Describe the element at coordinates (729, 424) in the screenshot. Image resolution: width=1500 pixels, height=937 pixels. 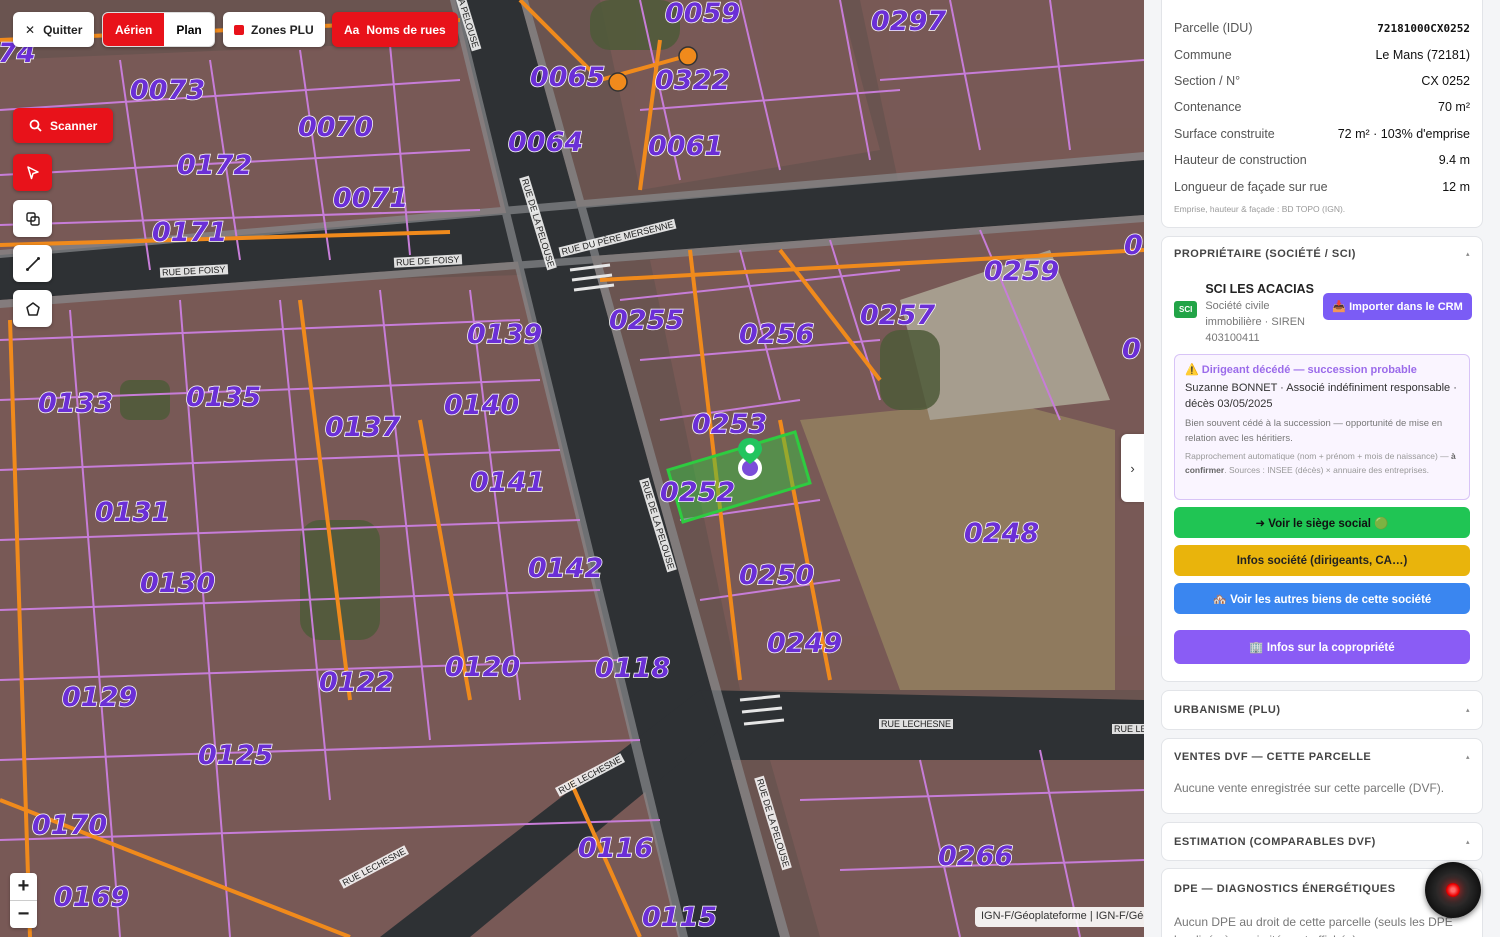
I see `parcel-label: 0253` at that location.